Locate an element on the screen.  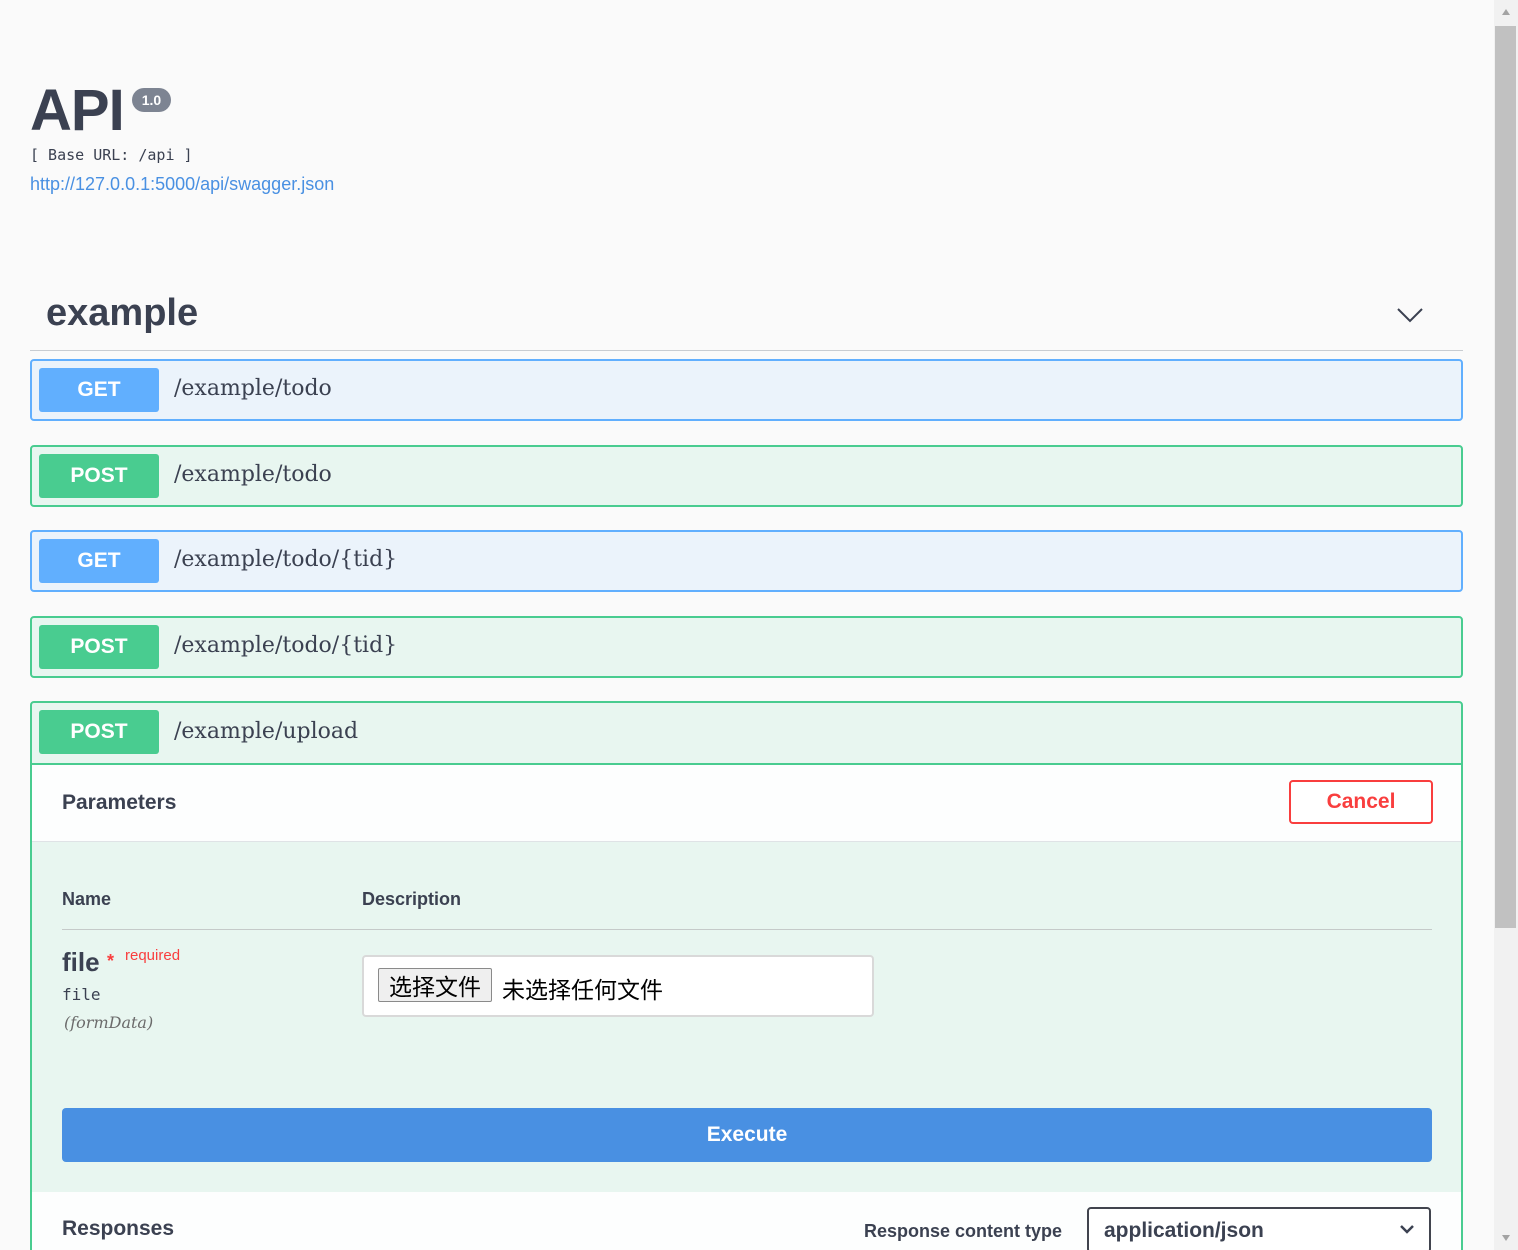
required-label: required is located at coordinates (153, 955).